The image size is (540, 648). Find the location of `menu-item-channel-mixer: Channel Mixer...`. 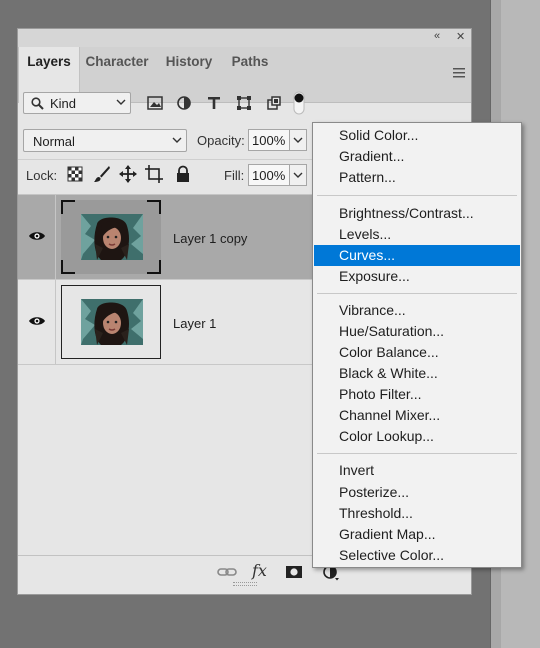

menu-item-channel-mixer: Channel Mixer... is located at coordinates (417, 415).